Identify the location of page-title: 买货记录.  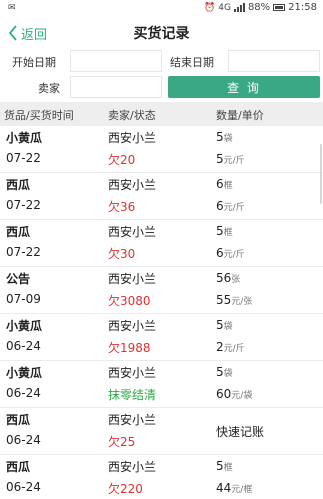
(161, 34).